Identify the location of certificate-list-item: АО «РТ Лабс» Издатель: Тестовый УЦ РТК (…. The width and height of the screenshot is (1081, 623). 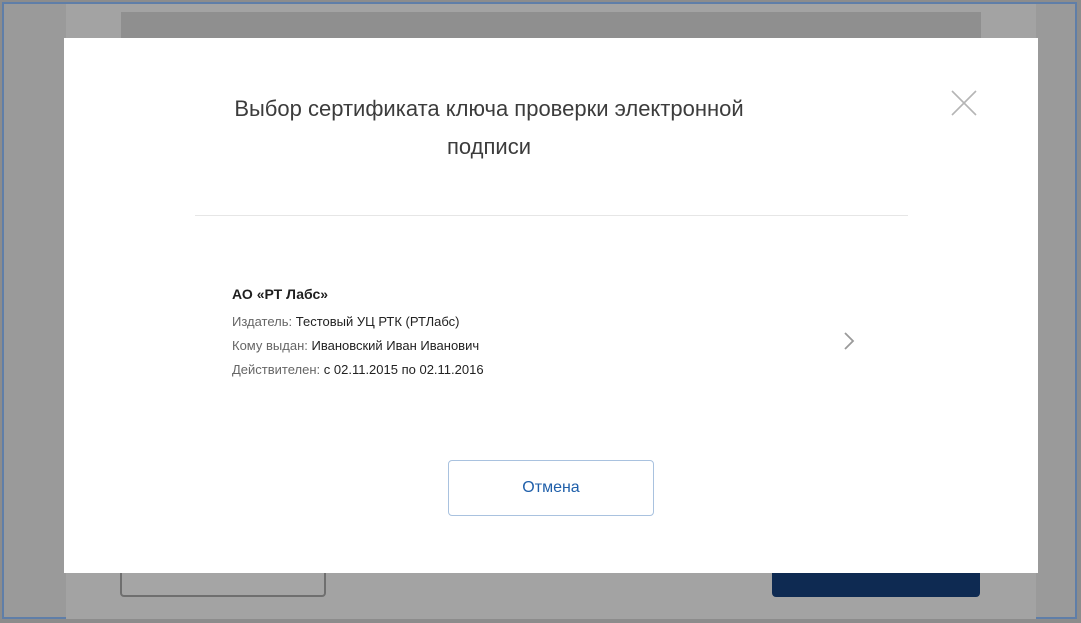
(551, 331).